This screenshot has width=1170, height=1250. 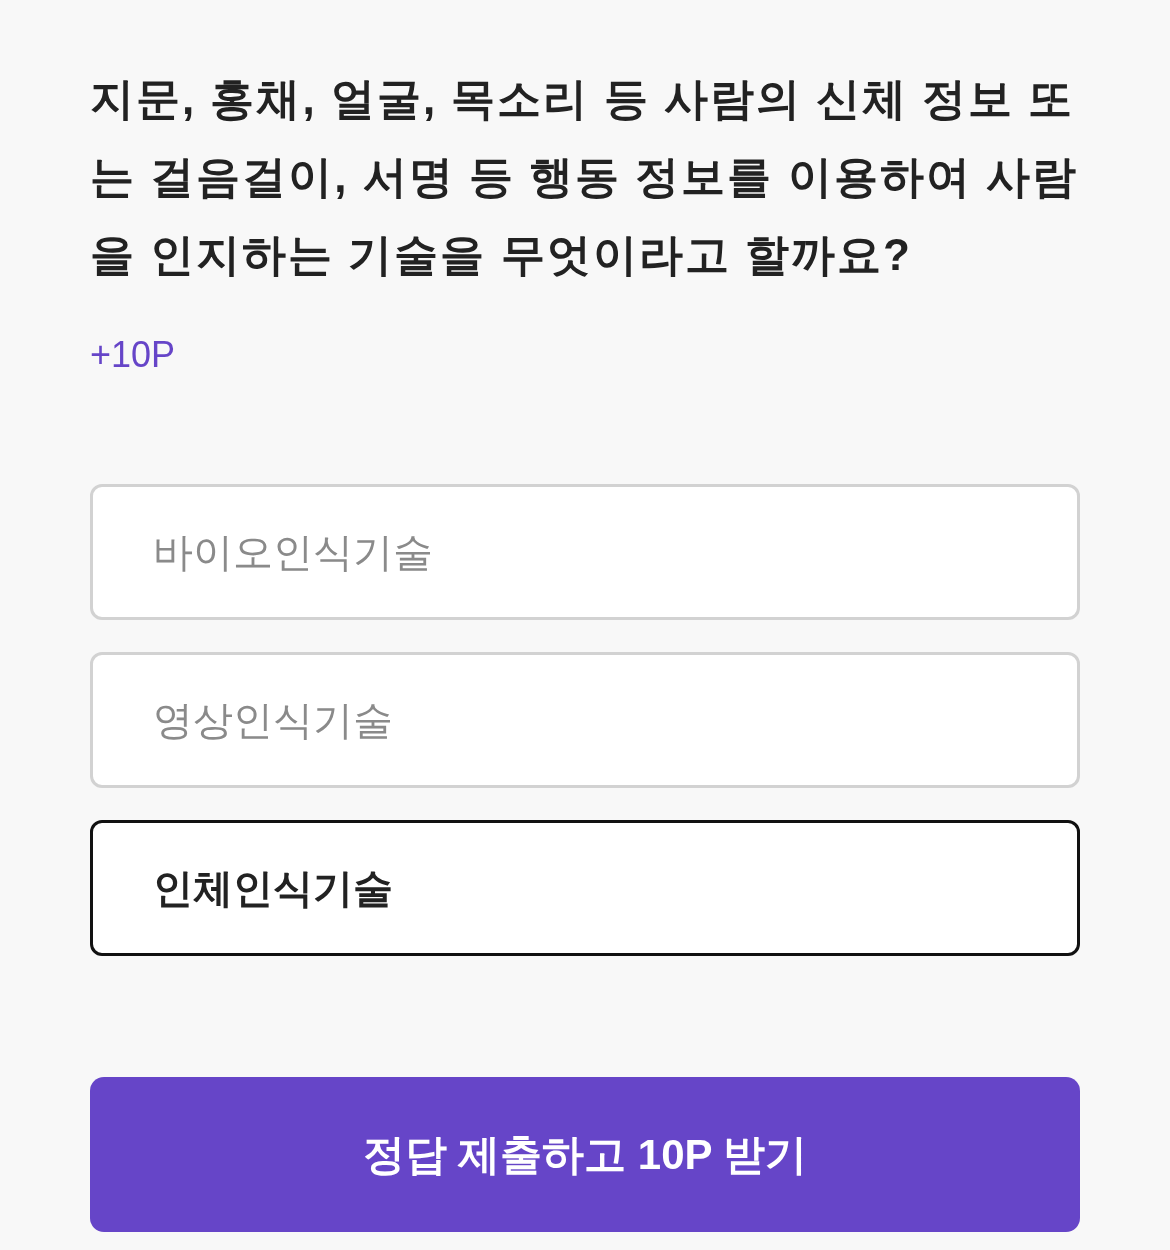 I want to click on answer-option: 바이오인식기술, so click(x=585, y=552).